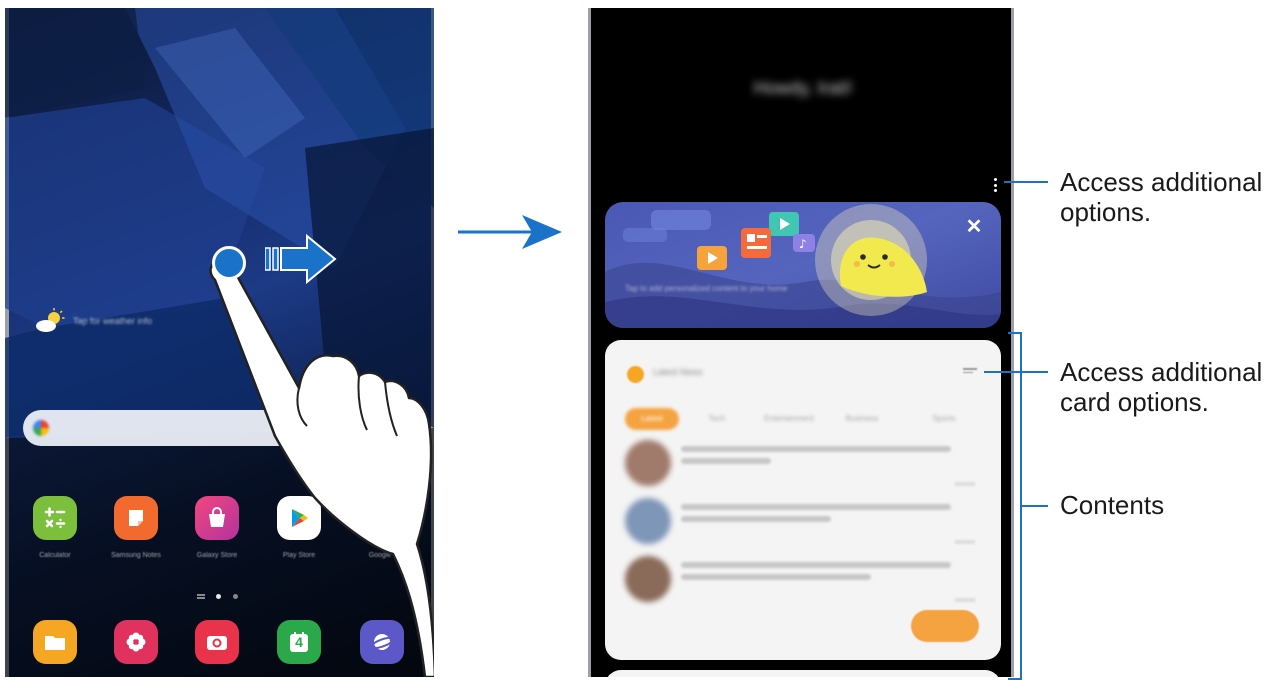 This screenshot has height=680, width=1287. I want to click on samsung-notes-icon, so click(136, 518).